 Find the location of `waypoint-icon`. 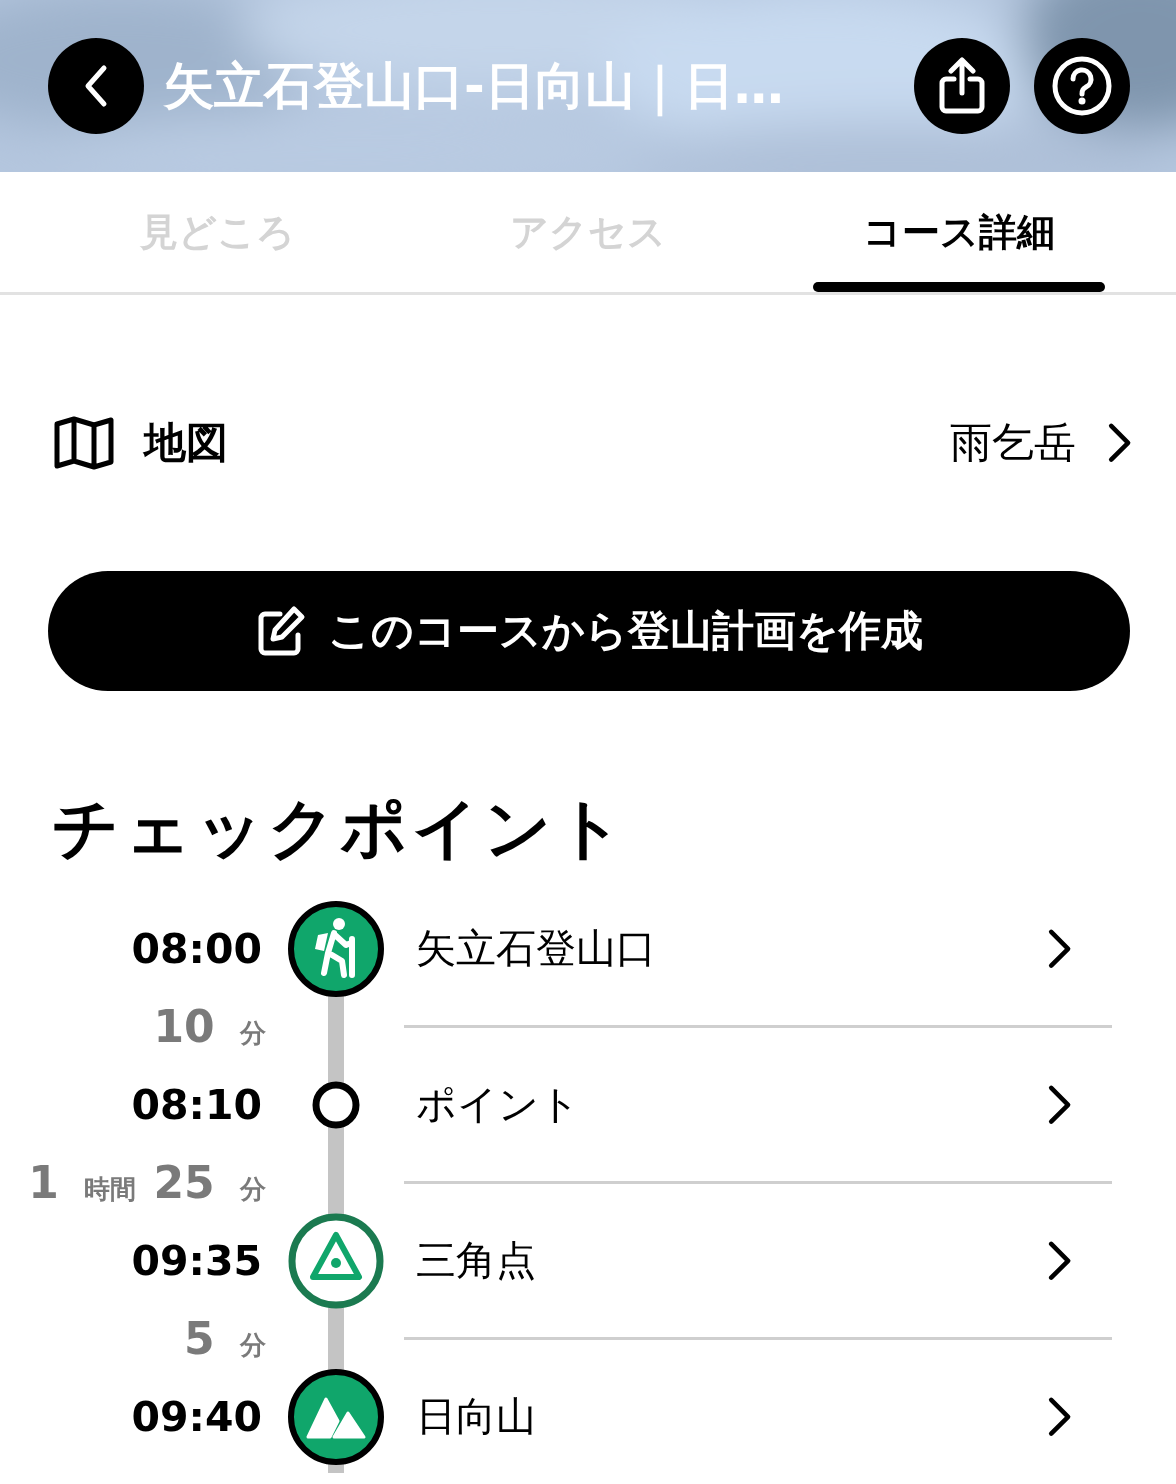

waypoint-icon is located at coordinates (336, 1104).